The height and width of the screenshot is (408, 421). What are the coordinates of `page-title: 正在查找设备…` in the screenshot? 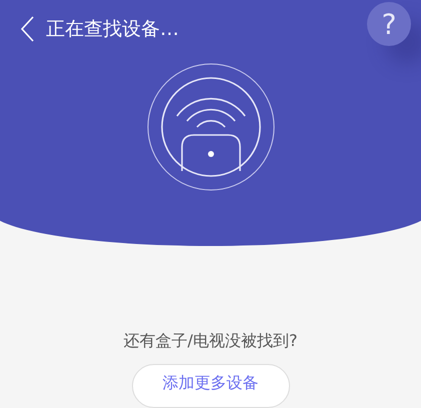 It's located at (112, 29).